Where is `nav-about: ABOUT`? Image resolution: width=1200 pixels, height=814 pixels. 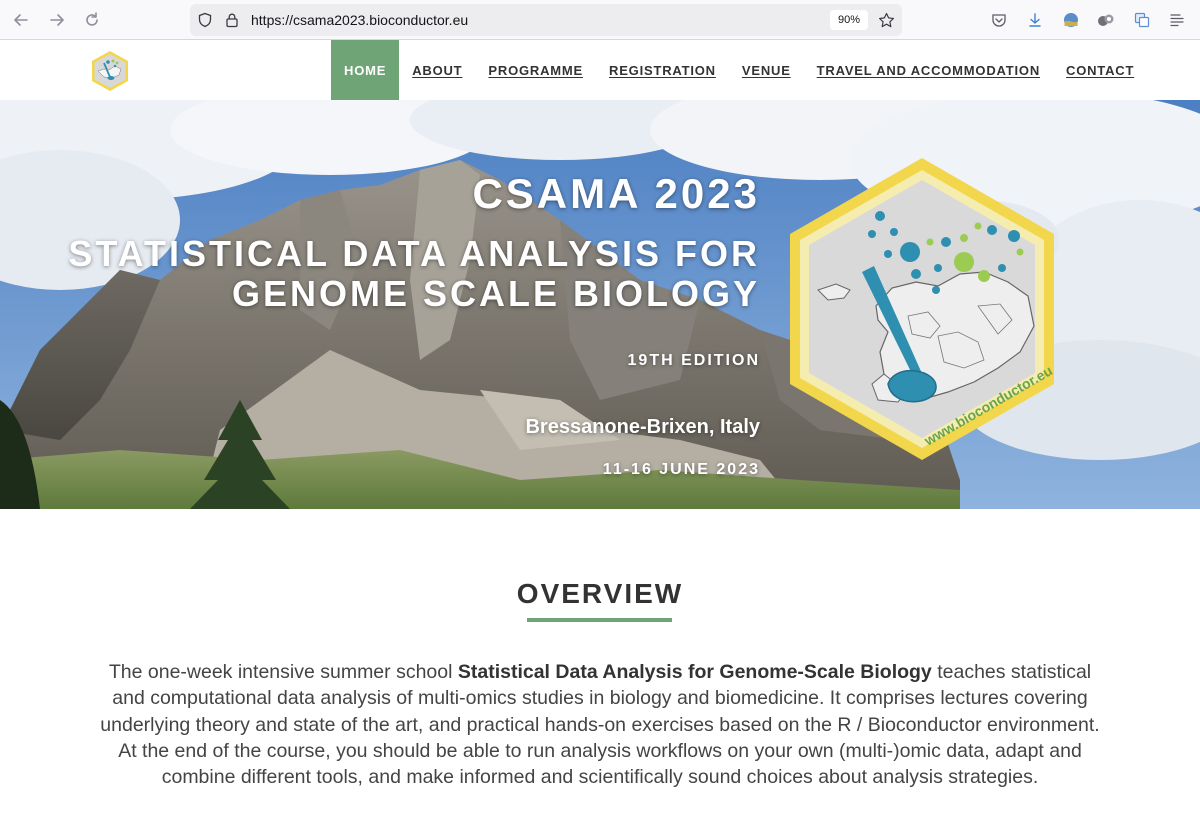 nav-about: ABOUT is located at coordinates (437, 70).